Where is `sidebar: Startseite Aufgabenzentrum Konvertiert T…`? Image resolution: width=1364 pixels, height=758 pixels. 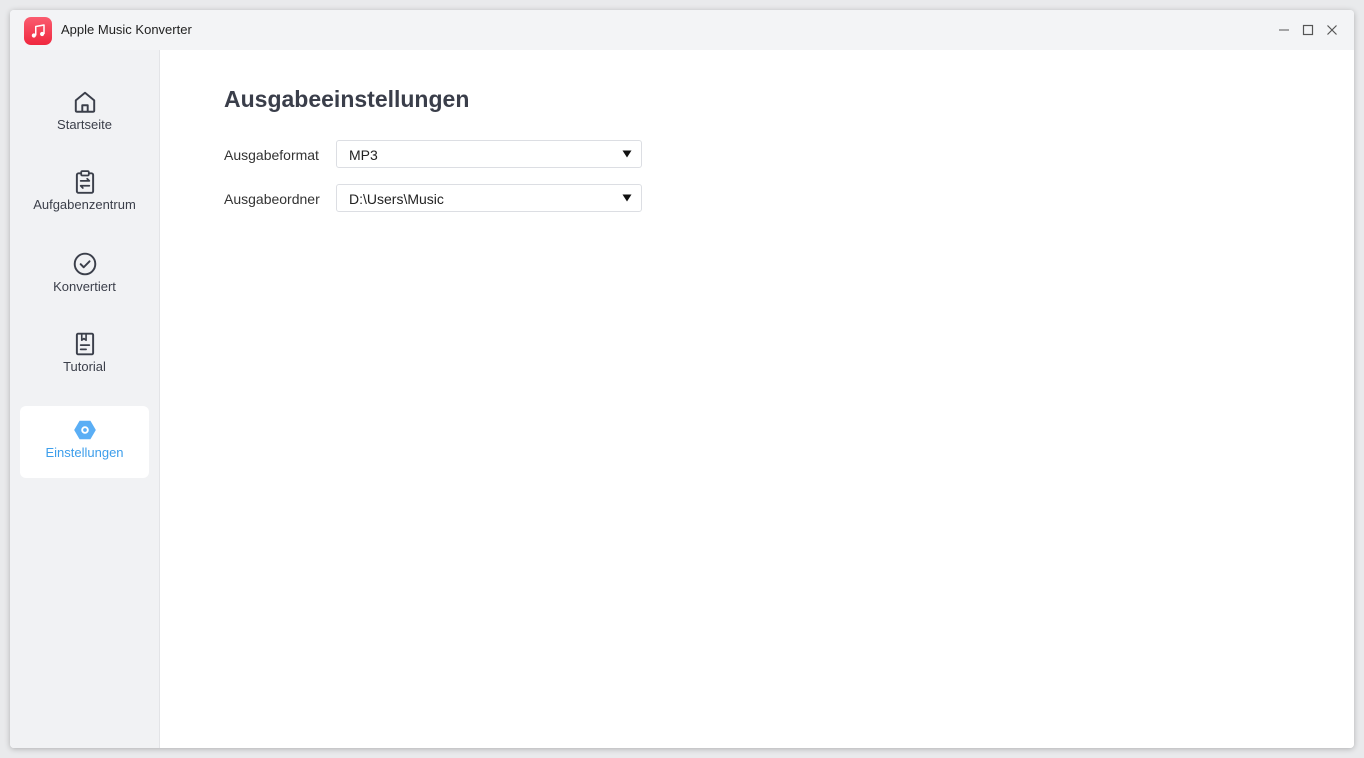 sidebar: Startseite Aufgabenzentrum Konvertiert T… is located at coordinates (85, 399).